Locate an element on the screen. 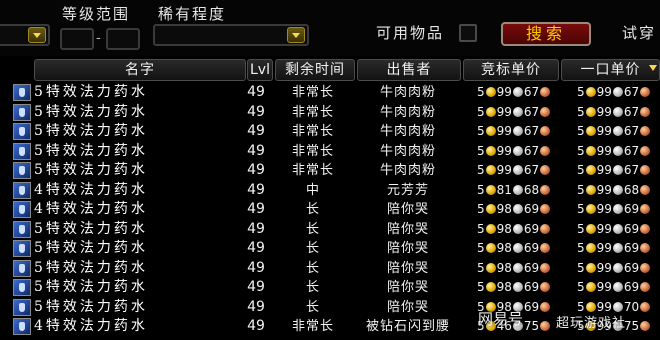 This screenshot has height=340, width=660. auction-row: 4特效法力药水 49 中 元芳芳 5 81 68 5 99 68 is located at coordinates (330, 191).